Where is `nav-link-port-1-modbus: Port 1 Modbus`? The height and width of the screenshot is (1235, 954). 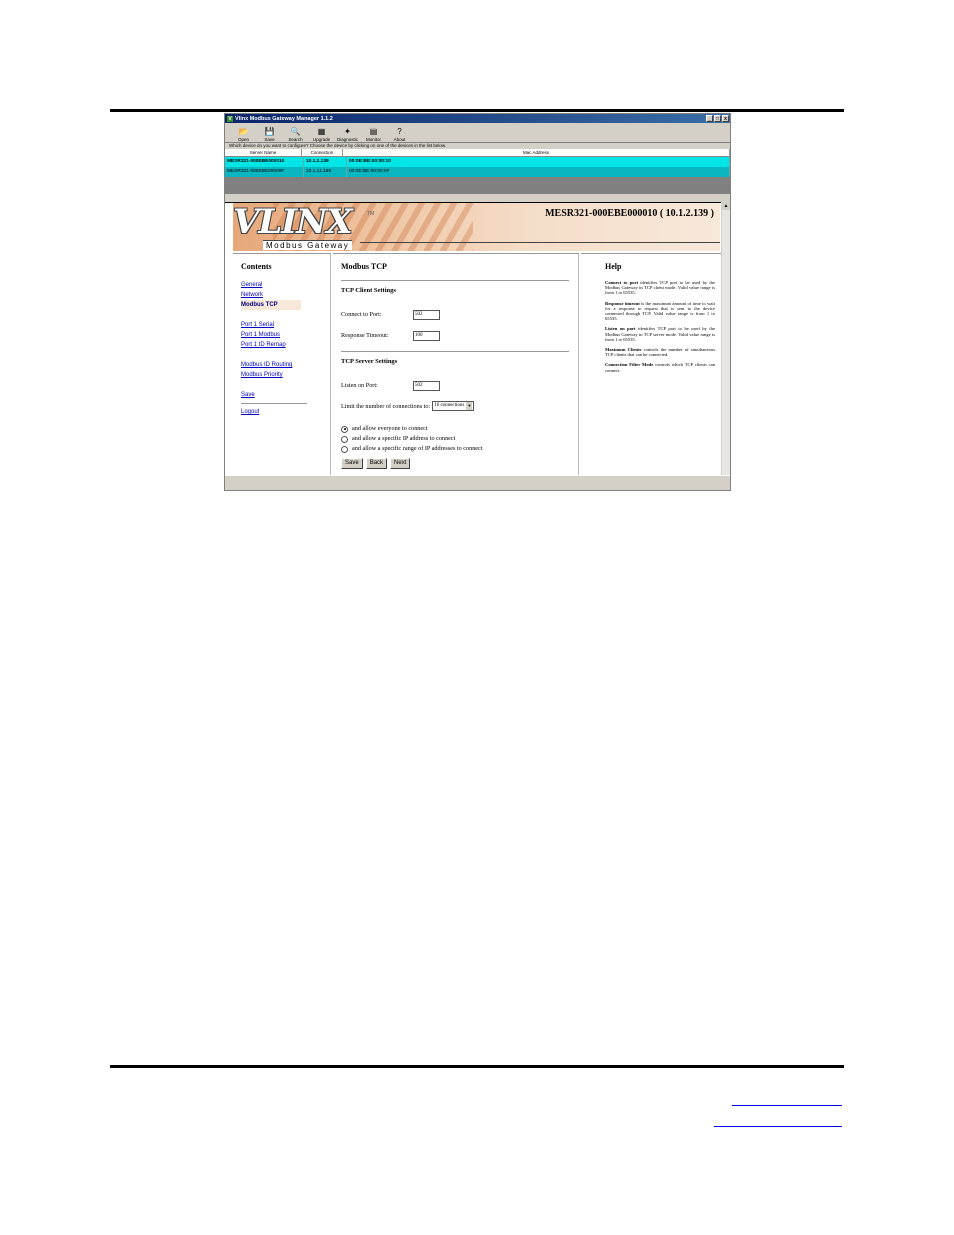 nav-link-port-1-modbus: Port 1 Modbus is located at coordinates (285, 335).